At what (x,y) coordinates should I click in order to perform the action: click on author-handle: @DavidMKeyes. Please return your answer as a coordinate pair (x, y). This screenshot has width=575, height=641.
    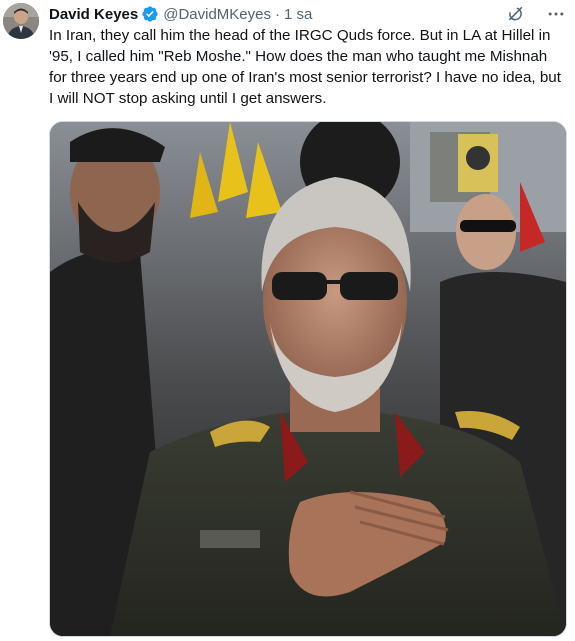
    Looking at the image, I should click on (217, 14).